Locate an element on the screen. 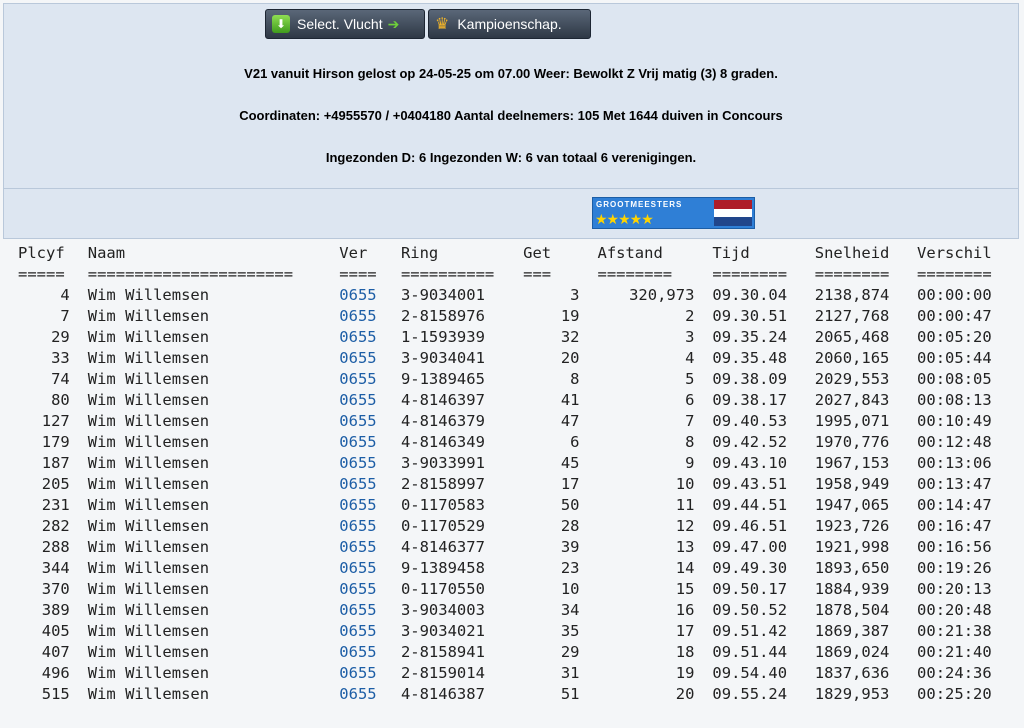 This screenshot has width=1024, height=728. distance-cell: 8 is located at coordinates (690, 442).